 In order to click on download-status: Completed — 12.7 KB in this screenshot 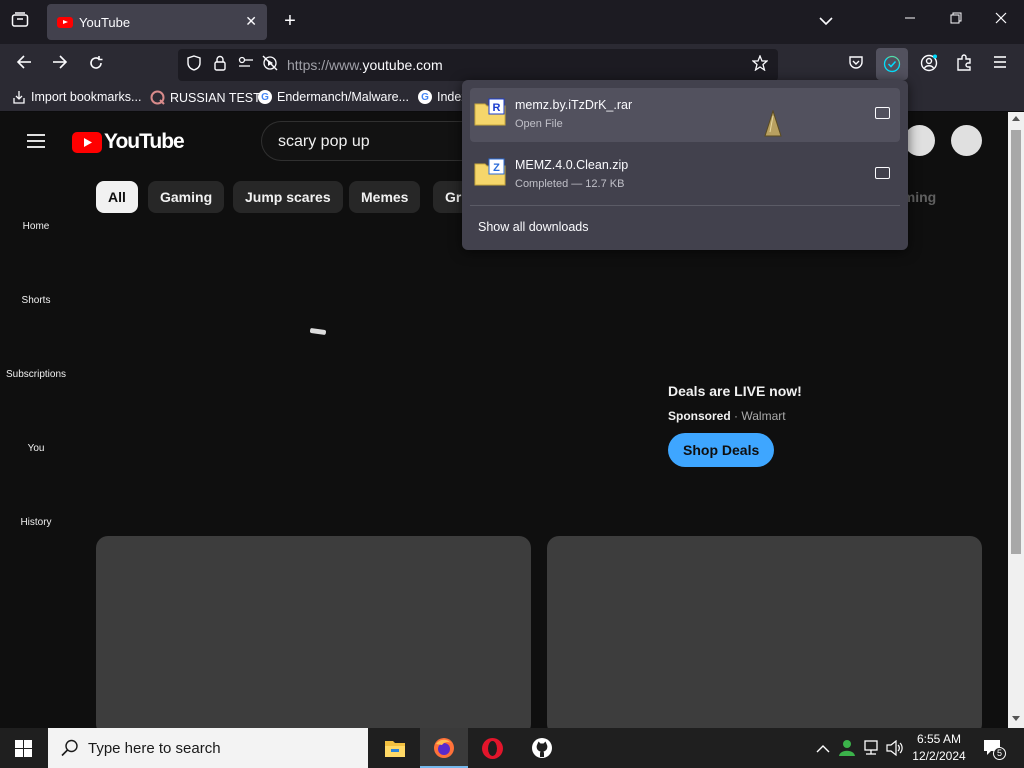, I will do `click(570, 184)`.